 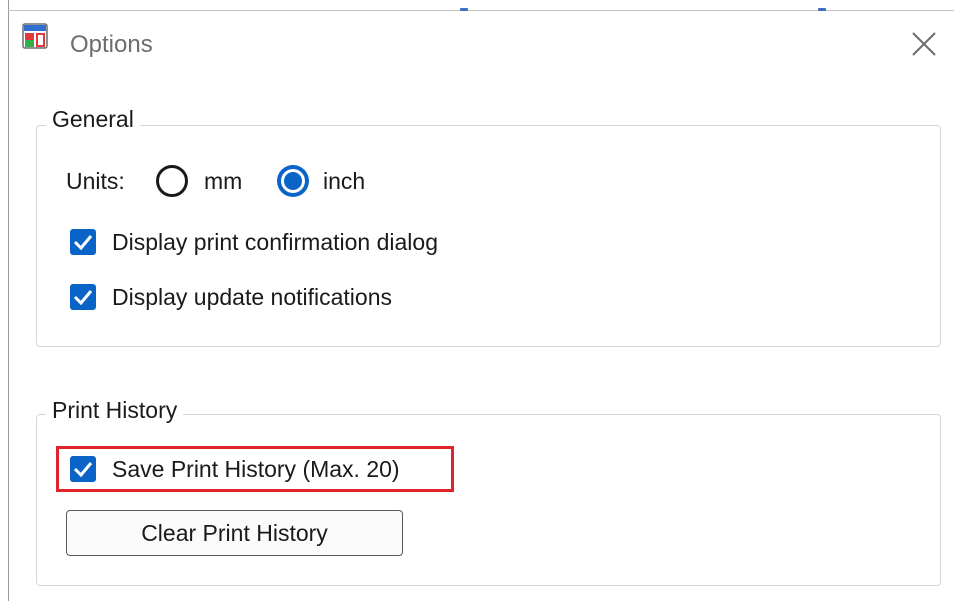 I want to click on app-logo-icon, so click(x=35, y=36).